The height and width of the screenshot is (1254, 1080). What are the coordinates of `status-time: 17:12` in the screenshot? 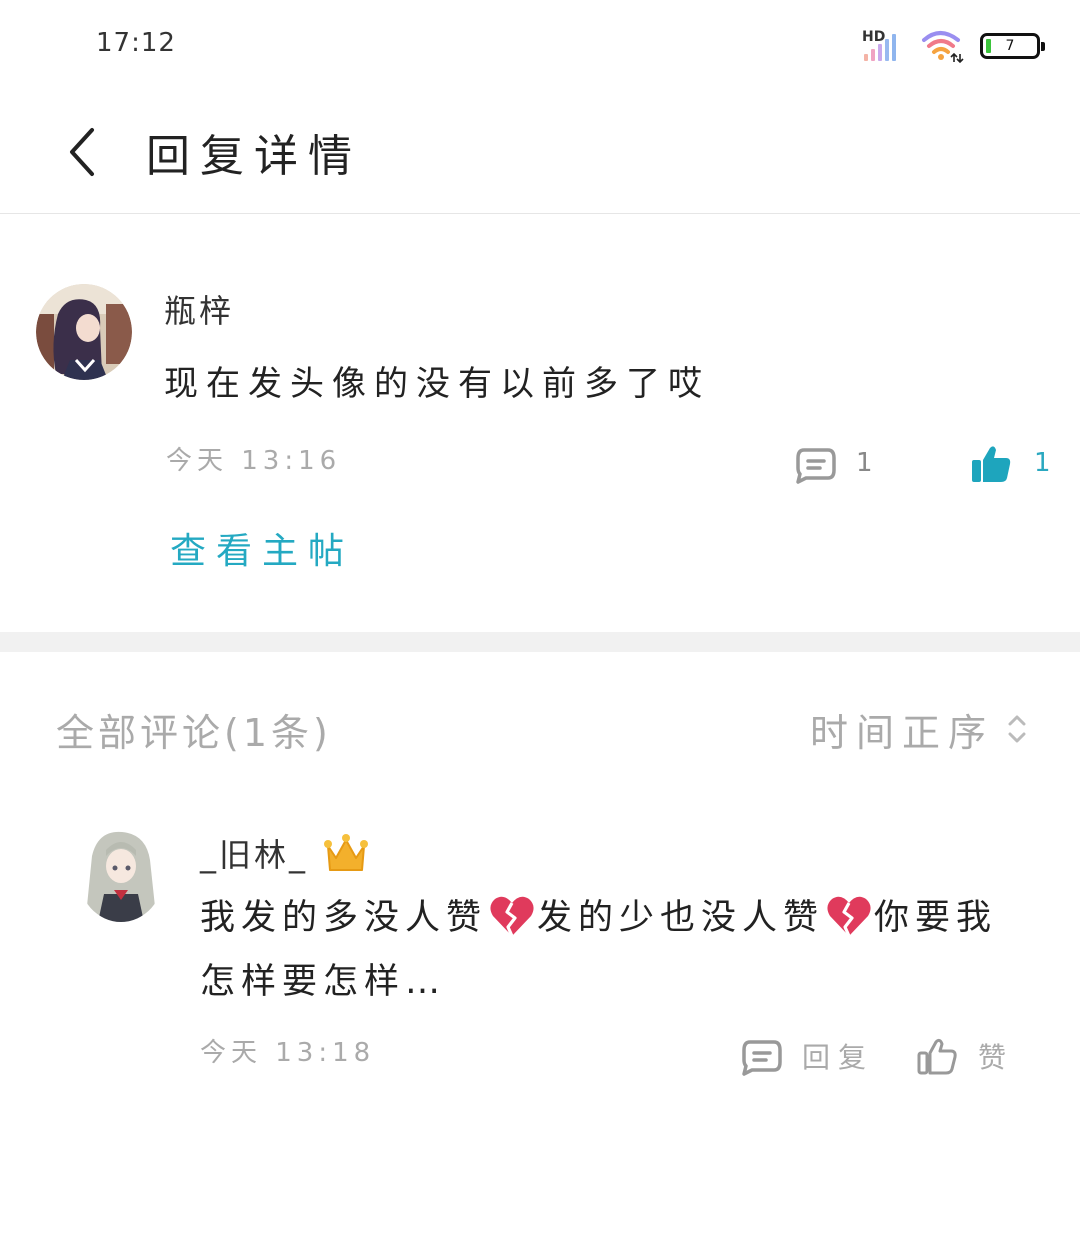 It's located at (136, 43).